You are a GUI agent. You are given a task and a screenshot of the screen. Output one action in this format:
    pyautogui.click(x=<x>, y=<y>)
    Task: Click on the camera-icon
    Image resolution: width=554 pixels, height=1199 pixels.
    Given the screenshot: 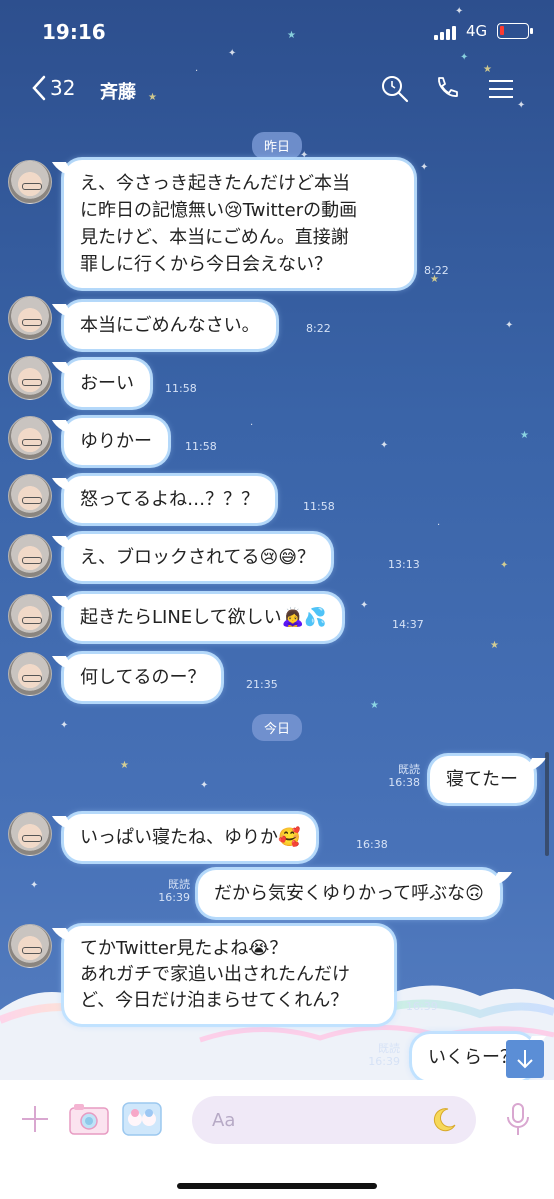 What is the action you would take?
    pyautogui.click(x=89, y=1119)
    